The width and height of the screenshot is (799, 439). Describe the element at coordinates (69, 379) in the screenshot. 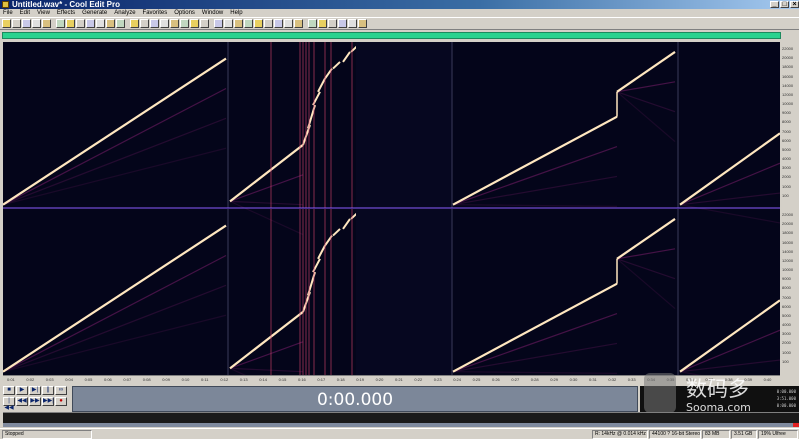

I see `time-tick: 0:04` at that location.